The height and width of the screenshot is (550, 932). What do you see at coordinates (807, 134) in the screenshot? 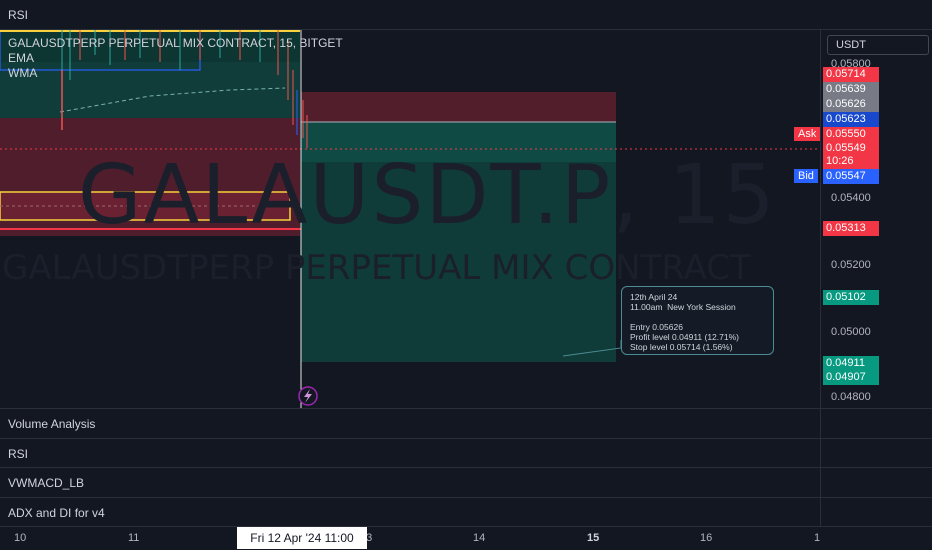
I see `ask-tag: Ask` at bounding box center [807, 134].